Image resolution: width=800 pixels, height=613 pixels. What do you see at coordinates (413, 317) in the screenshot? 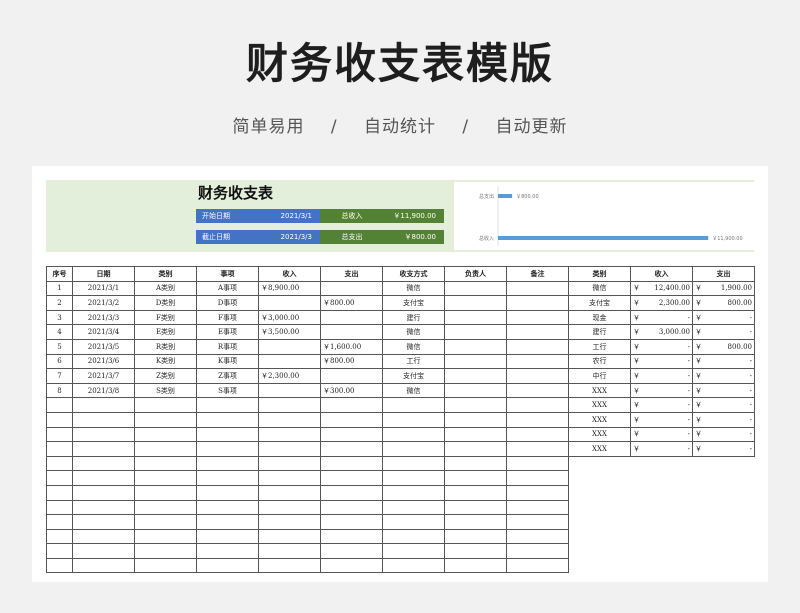
I see `table-cell: 建行` at bounding box center [413, 317].